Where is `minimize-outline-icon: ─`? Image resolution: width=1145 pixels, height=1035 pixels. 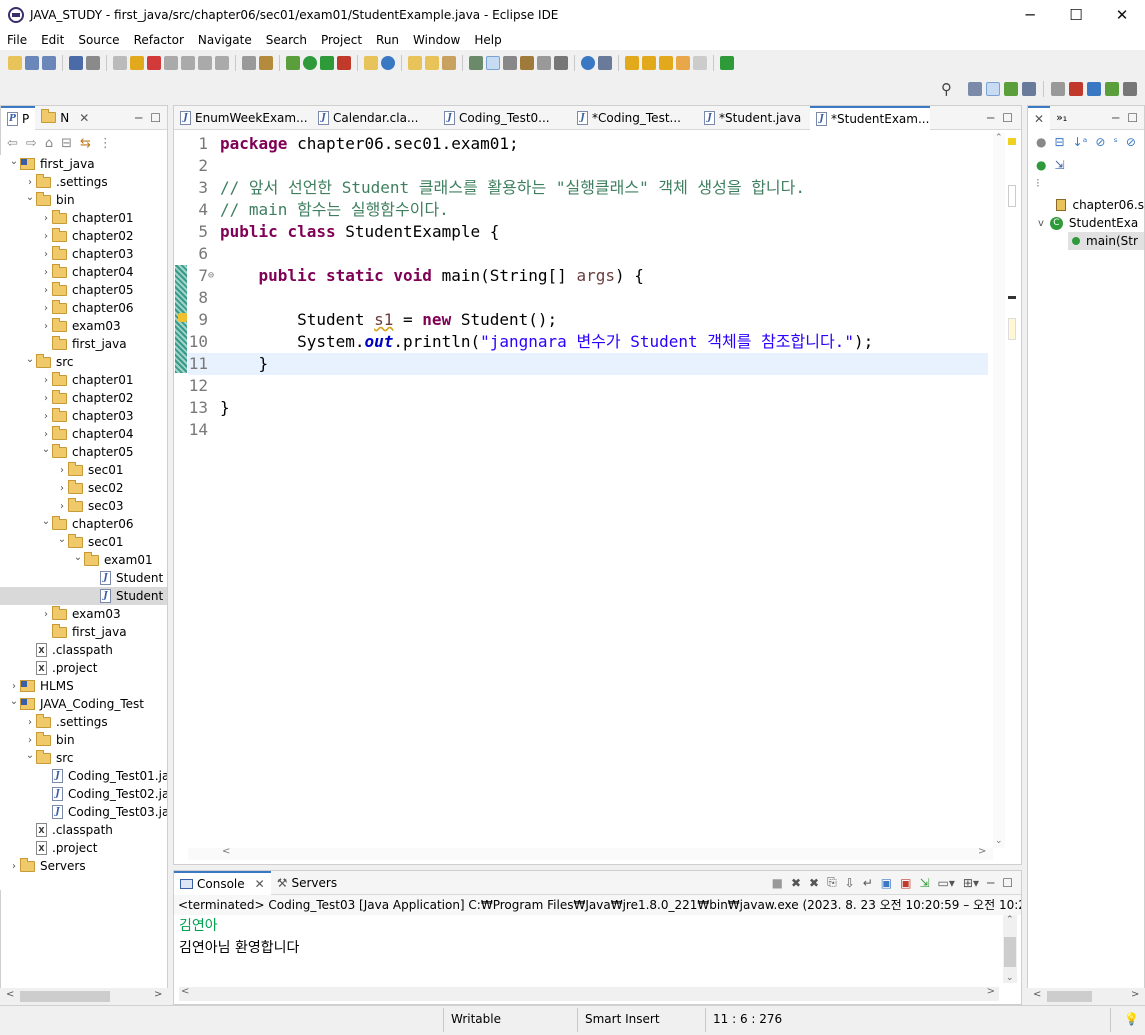
minimize-outline-icon: ─ is located at coordinates (1115, 118).